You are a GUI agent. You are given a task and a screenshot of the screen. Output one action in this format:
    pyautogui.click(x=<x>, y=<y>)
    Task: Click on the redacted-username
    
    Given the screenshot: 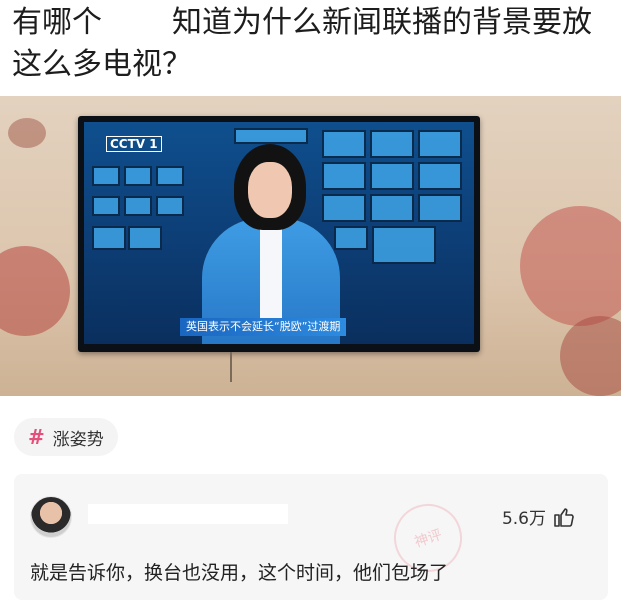 What is the action you would take?
    pyautogui.click(x=188, y=514)
    